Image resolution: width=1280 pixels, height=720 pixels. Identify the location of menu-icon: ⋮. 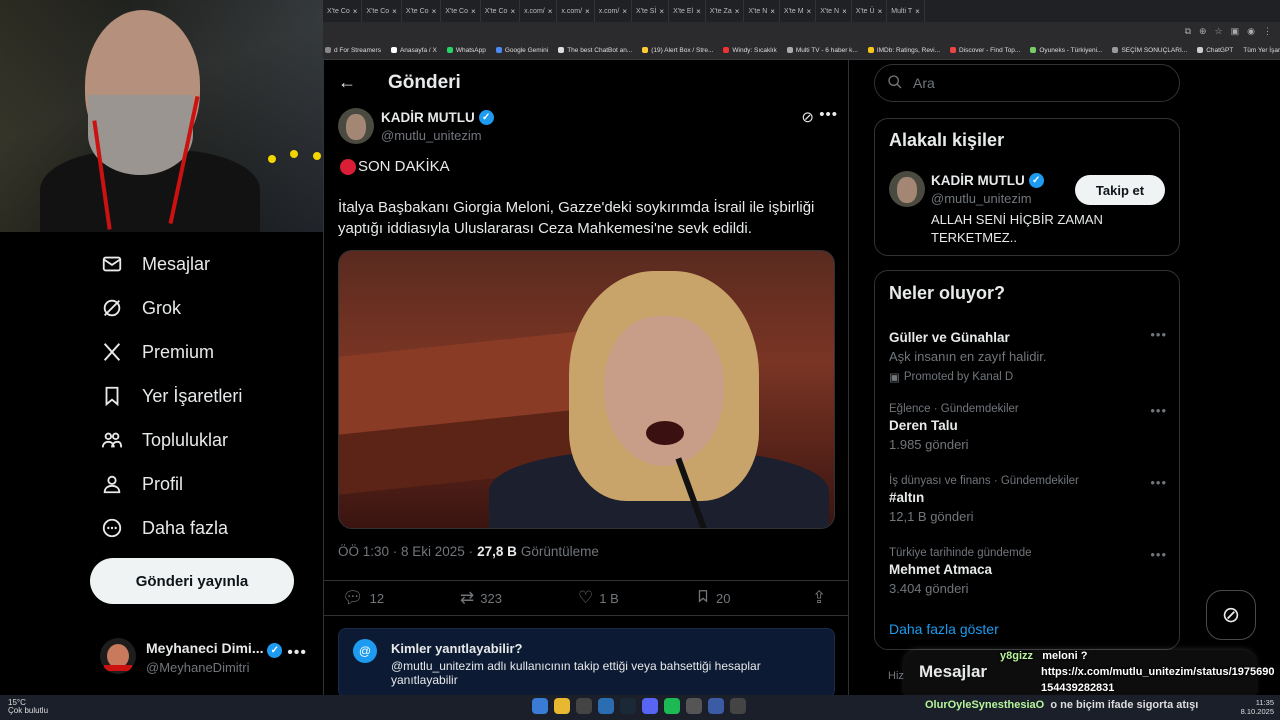
(1267, 31).